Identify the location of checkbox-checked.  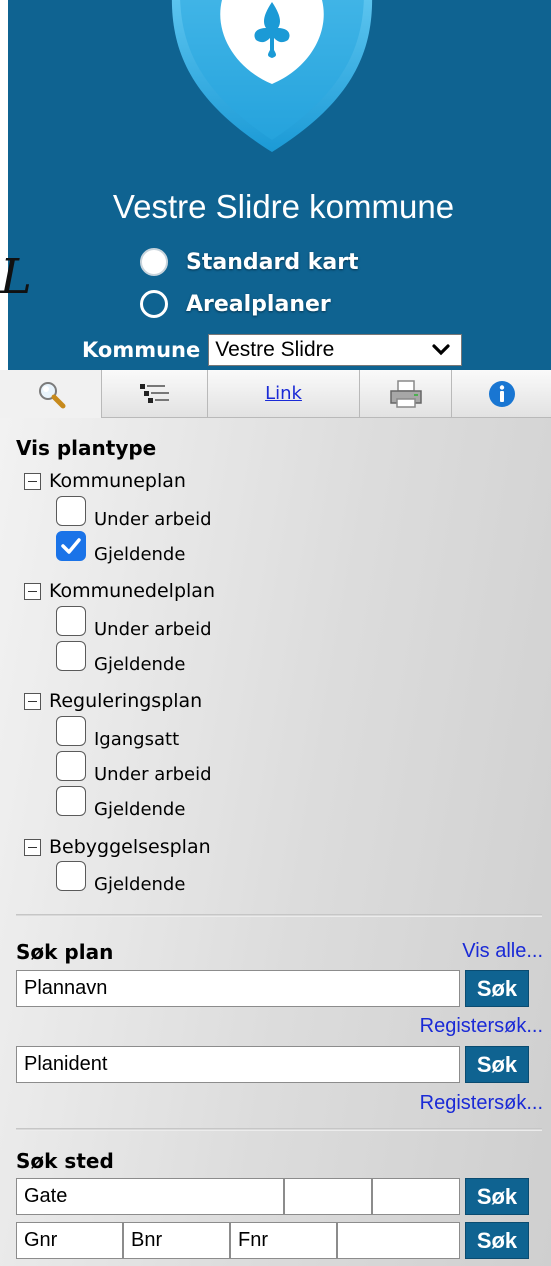
(71, 546).